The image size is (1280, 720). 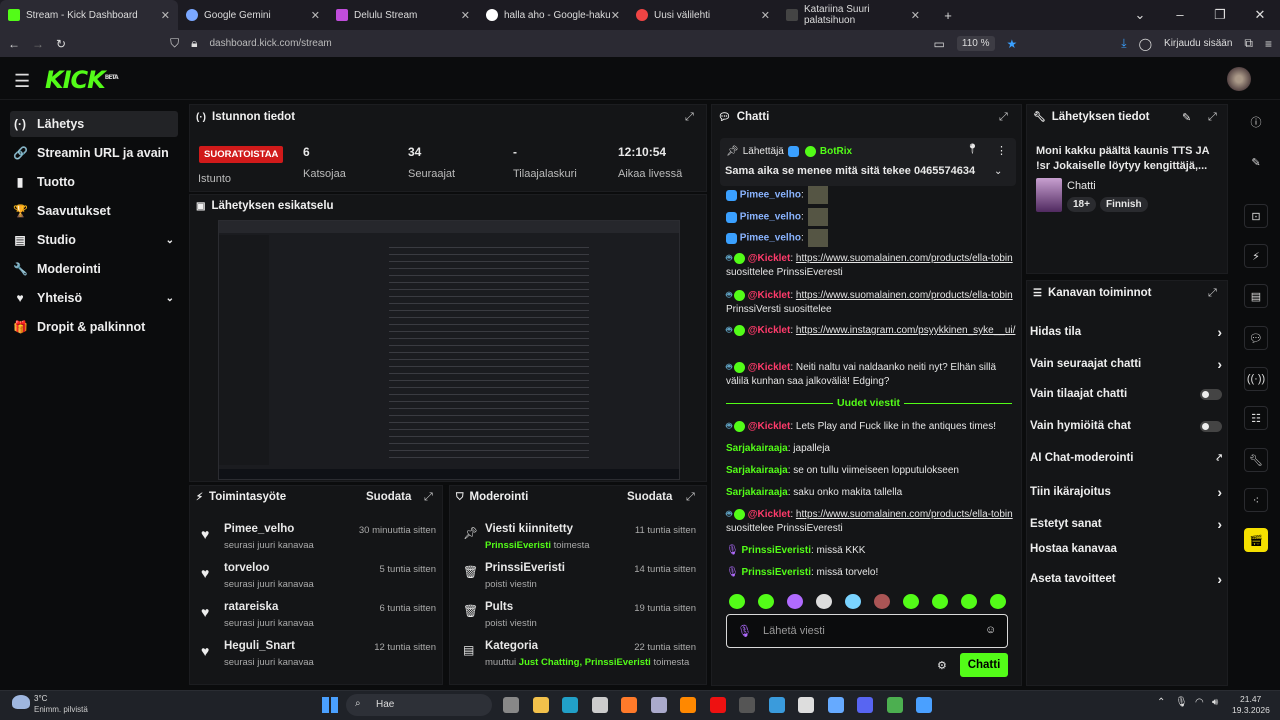 I want to click on chat-message: Pimee_velho:, so click(x=871, y=217).